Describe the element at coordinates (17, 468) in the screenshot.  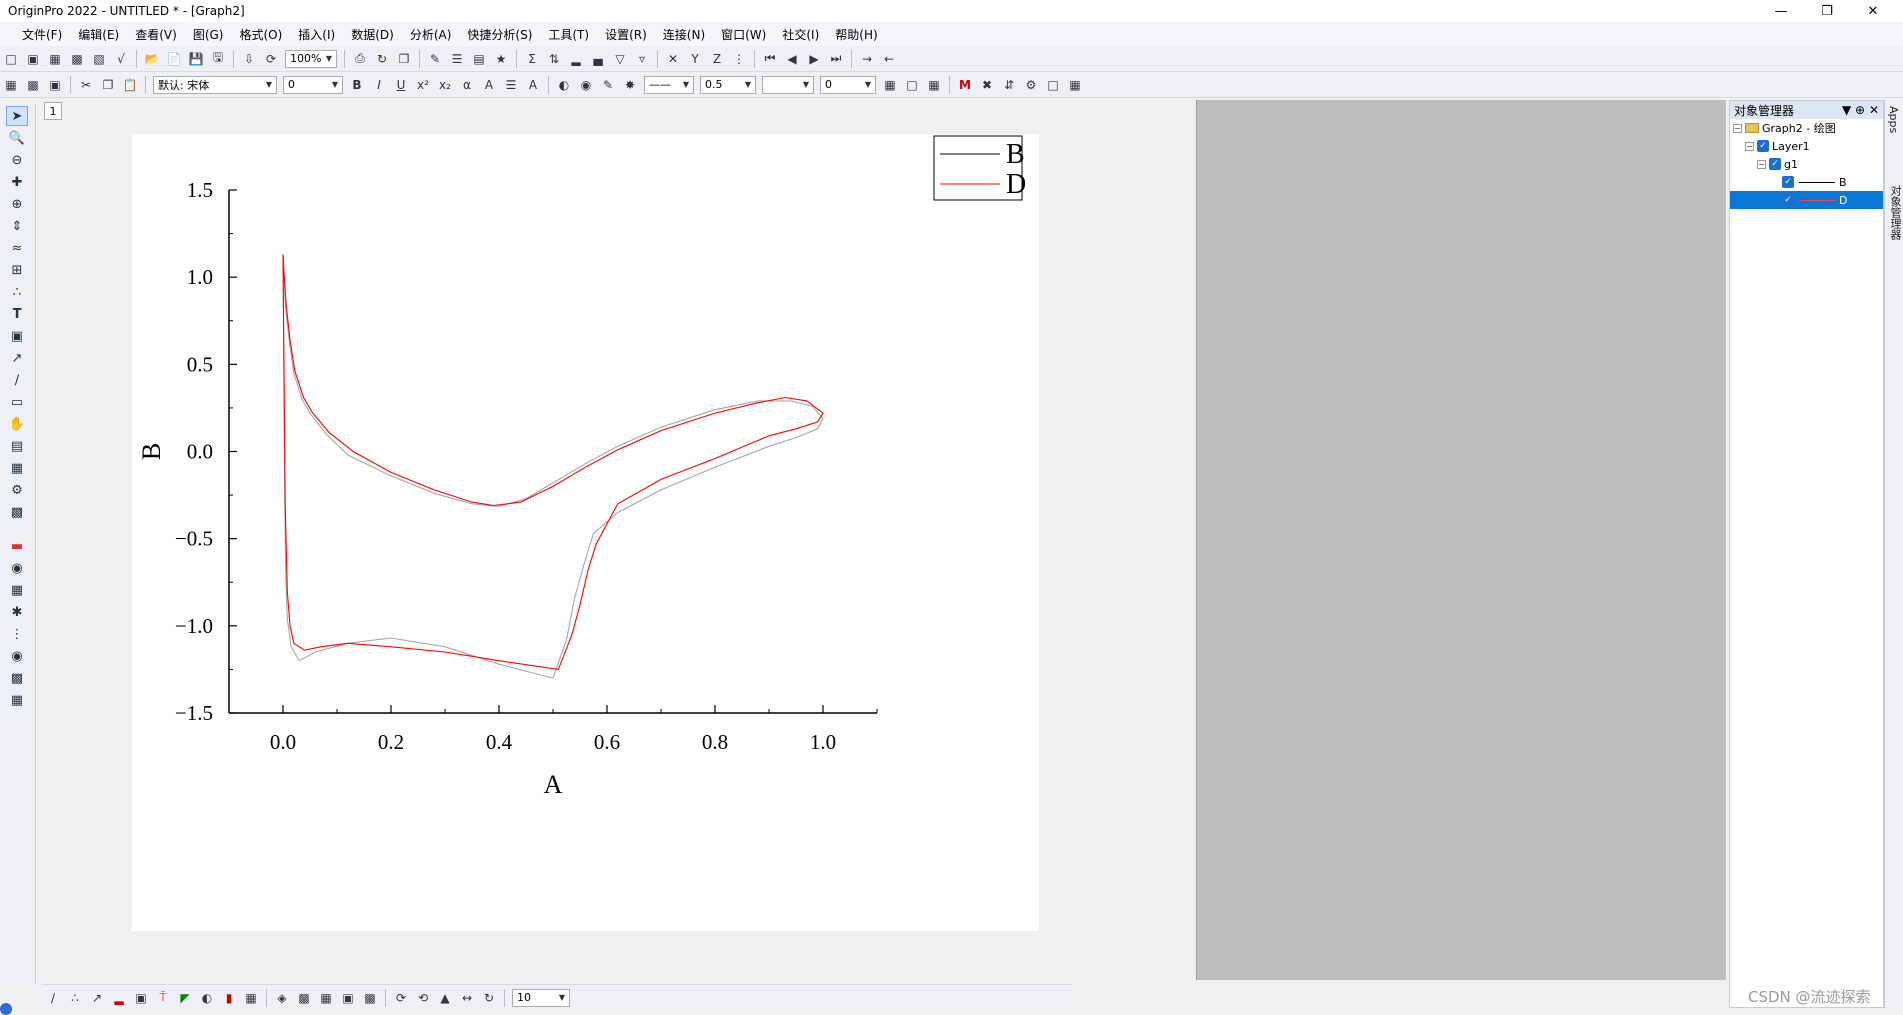
I see `insert-table-icon: ▦` at that location.